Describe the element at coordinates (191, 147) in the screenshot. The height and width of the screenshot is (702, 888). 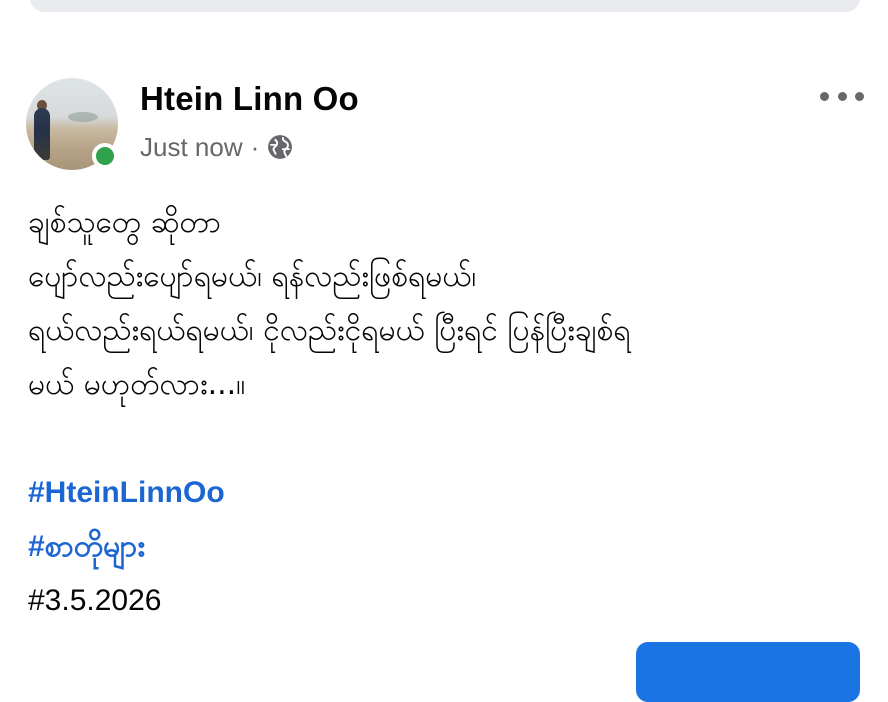
I see `post-timestamp: Just now` at that location.